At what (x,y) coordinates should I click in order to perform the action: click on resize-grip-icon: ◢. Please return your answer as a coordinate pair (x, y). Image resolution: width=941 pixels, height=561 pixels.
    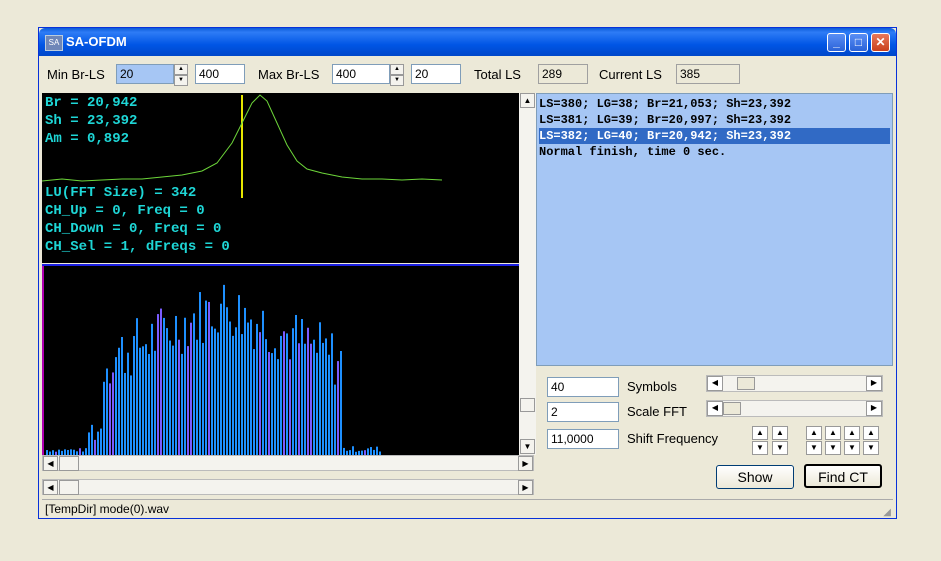
    Looking at the image, I should click on (887, 512).